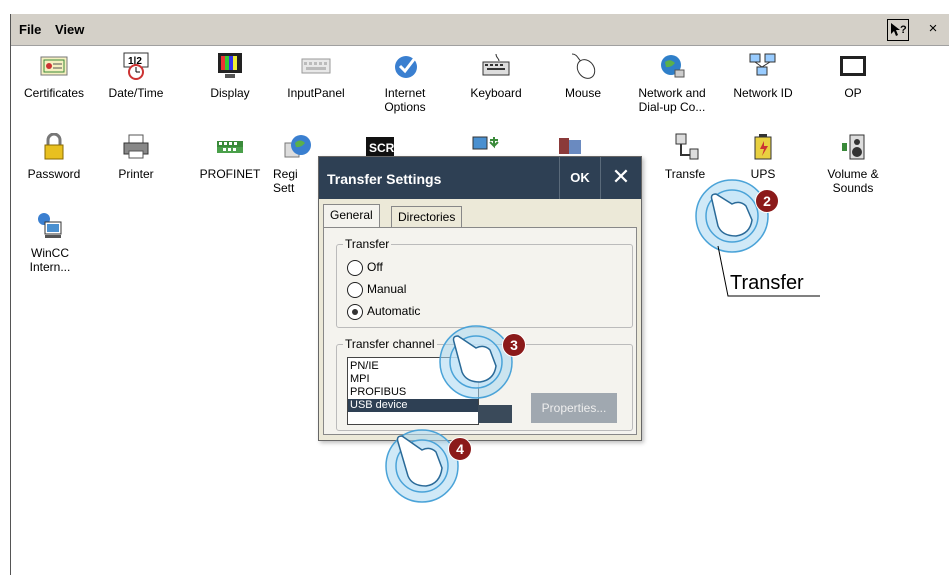  I want to click on printer-icon, so click(136, 146).